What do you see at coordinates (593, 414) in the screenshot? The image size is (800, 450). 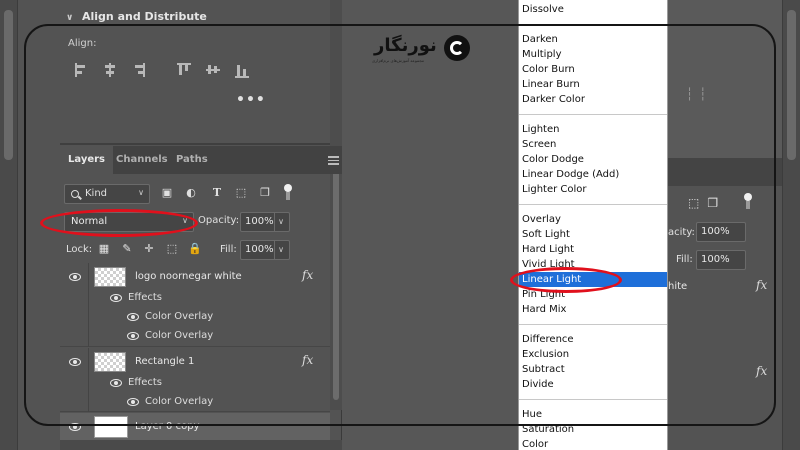 I see `blend-mode-option: Hue` at bounding box center [593, 414].